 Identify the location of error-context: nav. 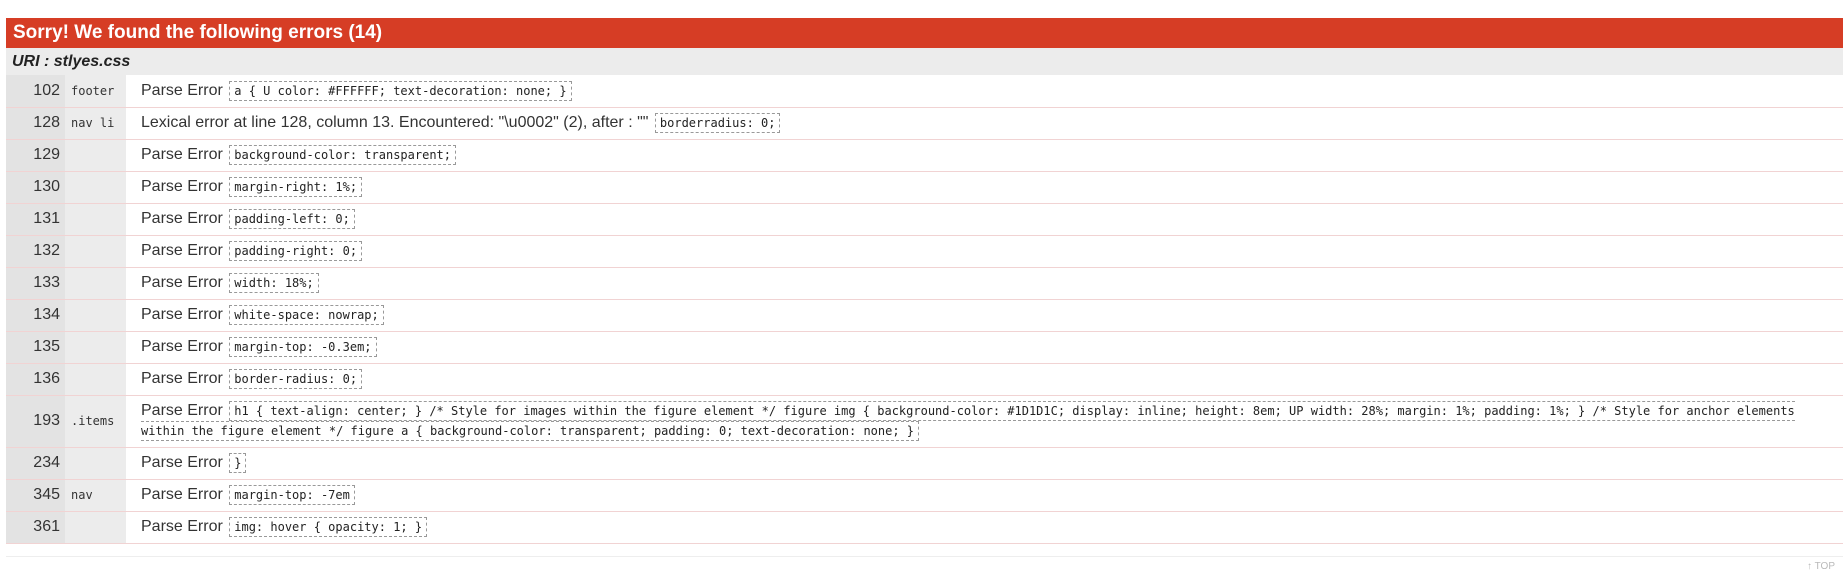
(95, 495).